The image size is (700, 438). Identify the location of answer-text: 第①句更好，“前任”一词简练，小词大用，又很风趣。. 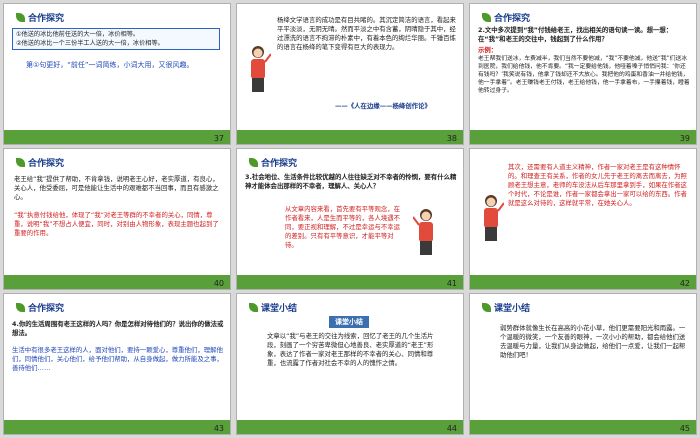
(110, 65).